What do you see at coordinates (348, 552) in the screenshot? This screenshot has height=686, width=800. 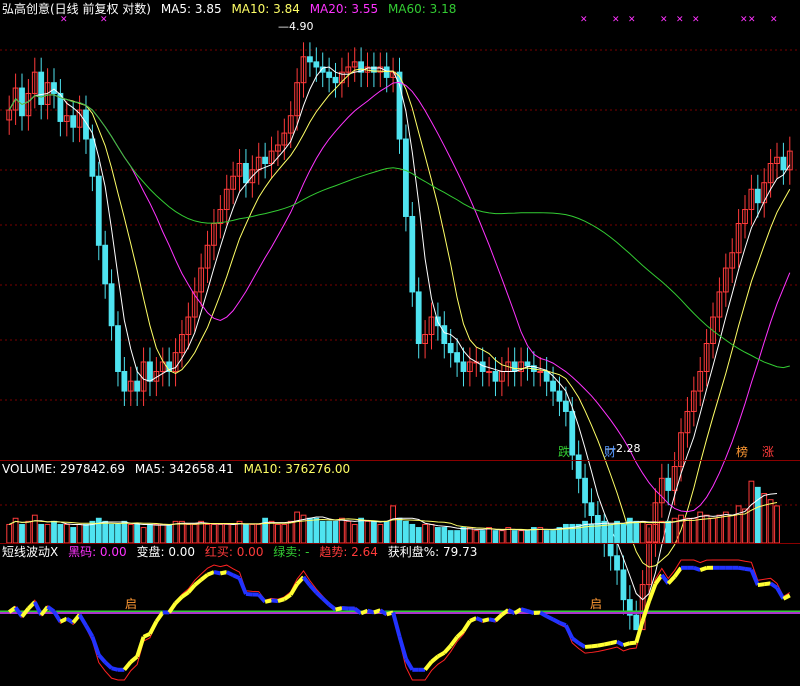 I see `trend-value: 趋势: 2.64` at bounding box center [348, 552].